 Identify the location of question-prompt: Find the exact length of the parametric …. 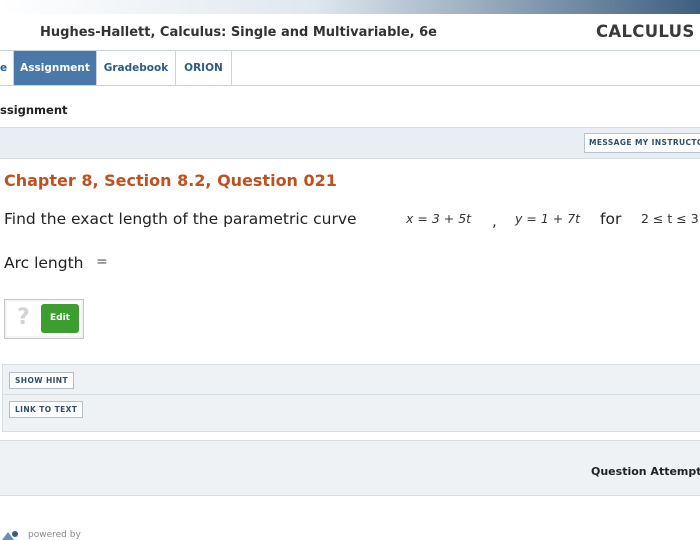
(180, 219).